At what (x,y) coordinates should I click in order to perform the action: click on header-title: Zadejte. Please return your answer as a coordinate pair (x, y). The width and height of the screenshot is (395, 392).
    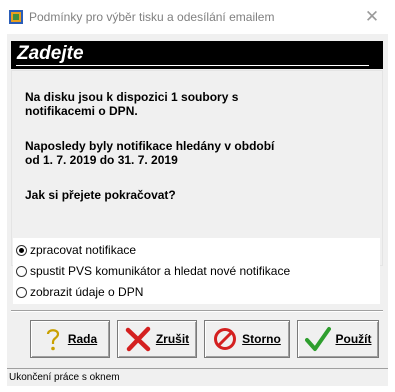
    Looking at the image, I should click on (50, 53).